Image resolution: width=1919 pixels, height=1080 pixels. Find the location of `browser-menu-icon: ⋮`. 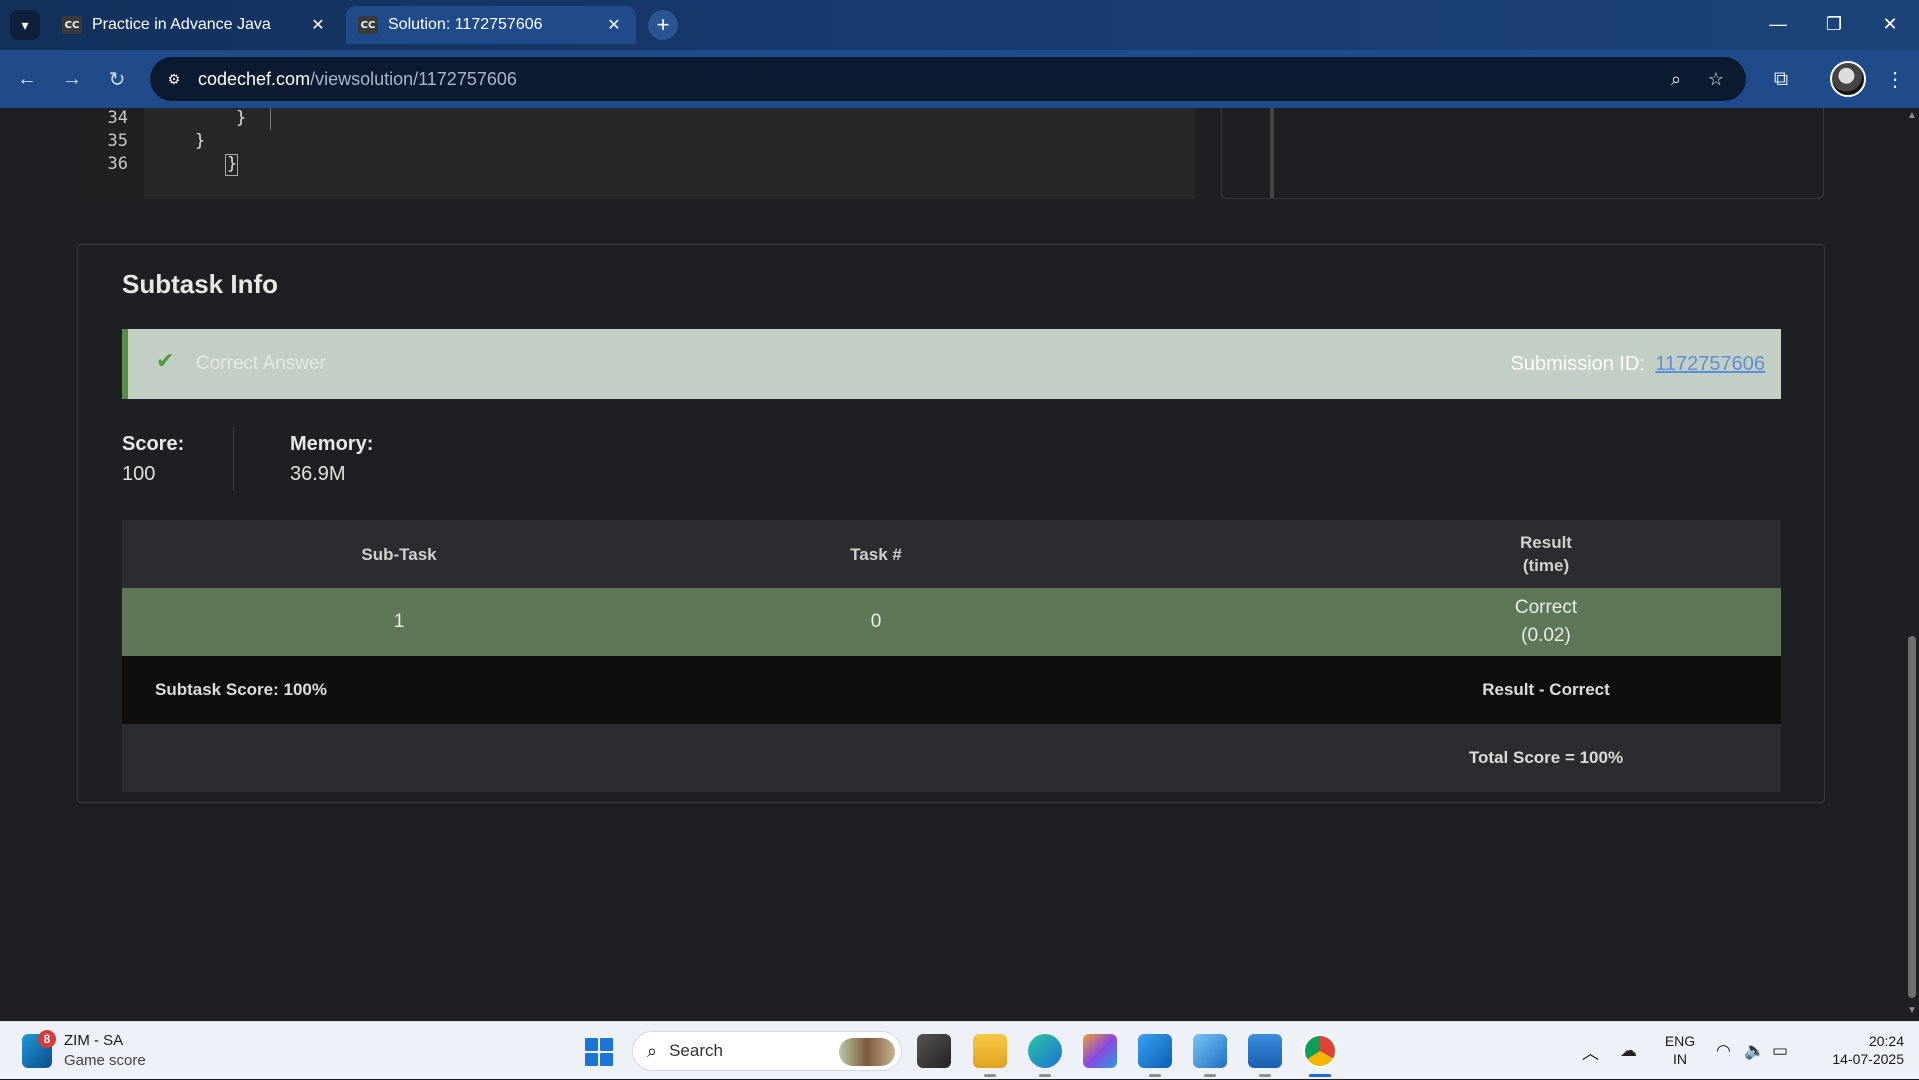

browser-menu-icon: ⋮ is located at coordinates (1895, 79).